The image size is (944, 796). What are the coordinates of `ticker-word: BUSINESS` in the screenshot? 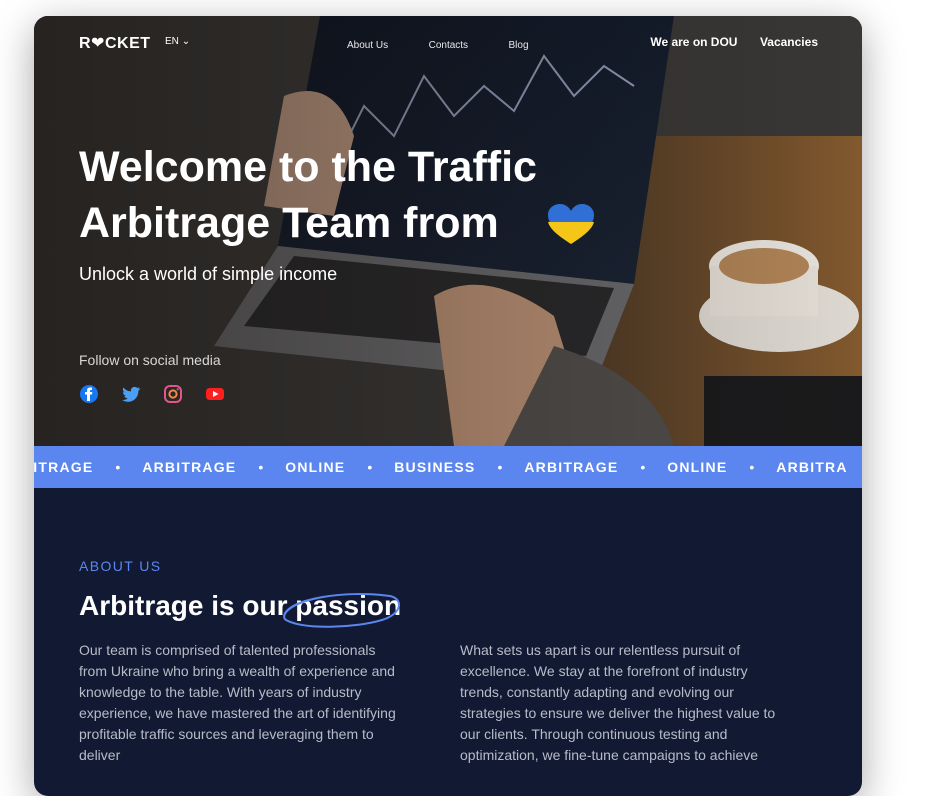 It's located at (435, 467).